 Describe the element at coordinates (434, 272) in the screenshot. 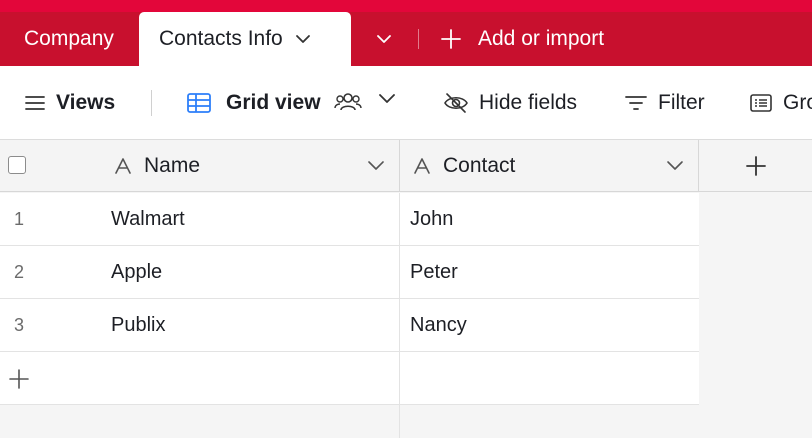

I see `cell-contact: Peter` at that location.